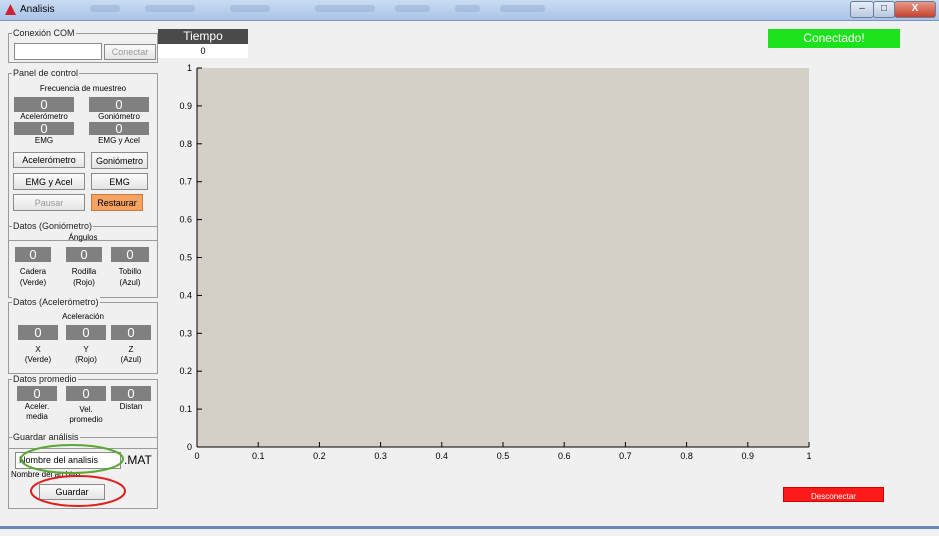  Describe the element at coordinates (37, 9) in the screenshot. I see `window-title: Analisis` at that location.